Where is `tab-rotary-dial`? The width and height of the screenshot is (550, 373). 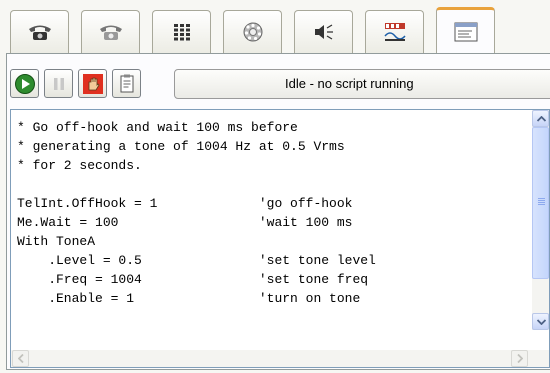 tab-rotary-dial is located at coordinates (252, 31).